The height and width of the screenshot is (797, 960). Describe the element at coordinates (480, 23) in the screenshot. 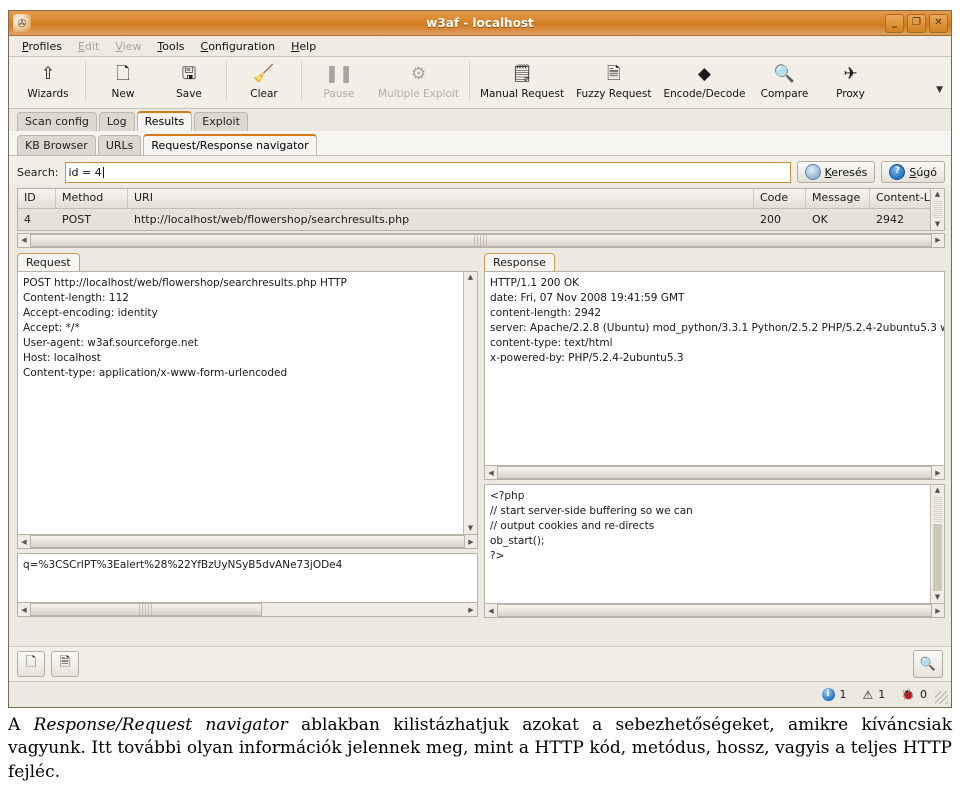

I see `window-title: w3af - localhost` at that location.